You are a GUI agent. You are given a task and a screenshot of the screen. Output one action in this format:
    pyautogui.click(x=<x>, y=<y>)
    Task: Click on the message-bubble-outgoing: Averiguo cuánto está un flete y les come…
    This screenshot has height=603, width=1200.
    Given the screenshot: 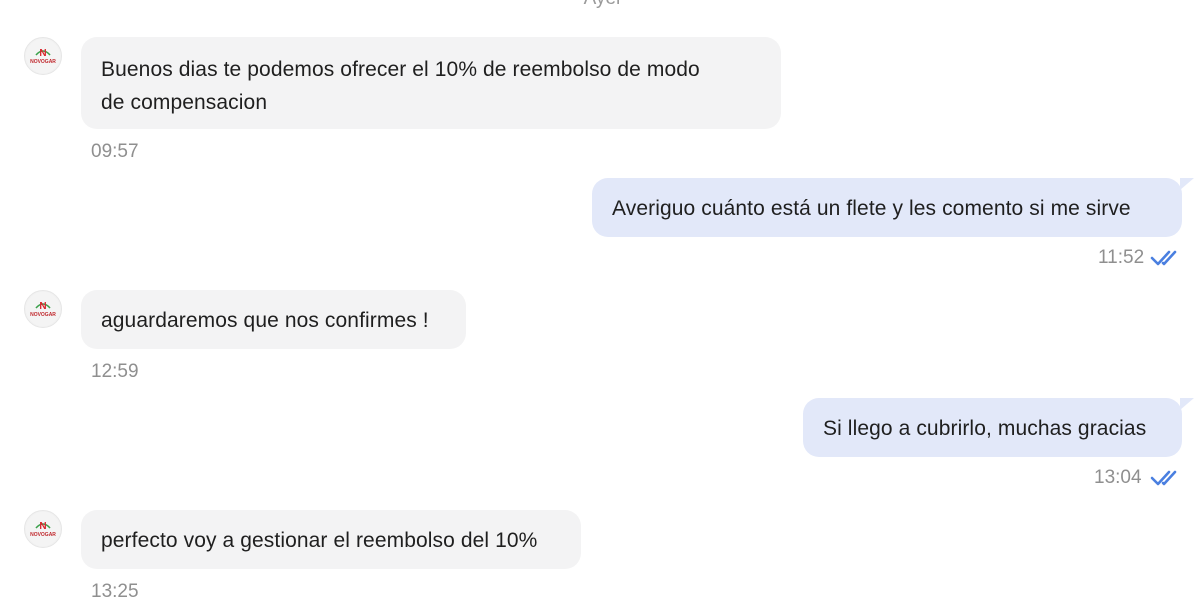 What is the action you would take?
    pyautogui.click(x=893, y=207)
    